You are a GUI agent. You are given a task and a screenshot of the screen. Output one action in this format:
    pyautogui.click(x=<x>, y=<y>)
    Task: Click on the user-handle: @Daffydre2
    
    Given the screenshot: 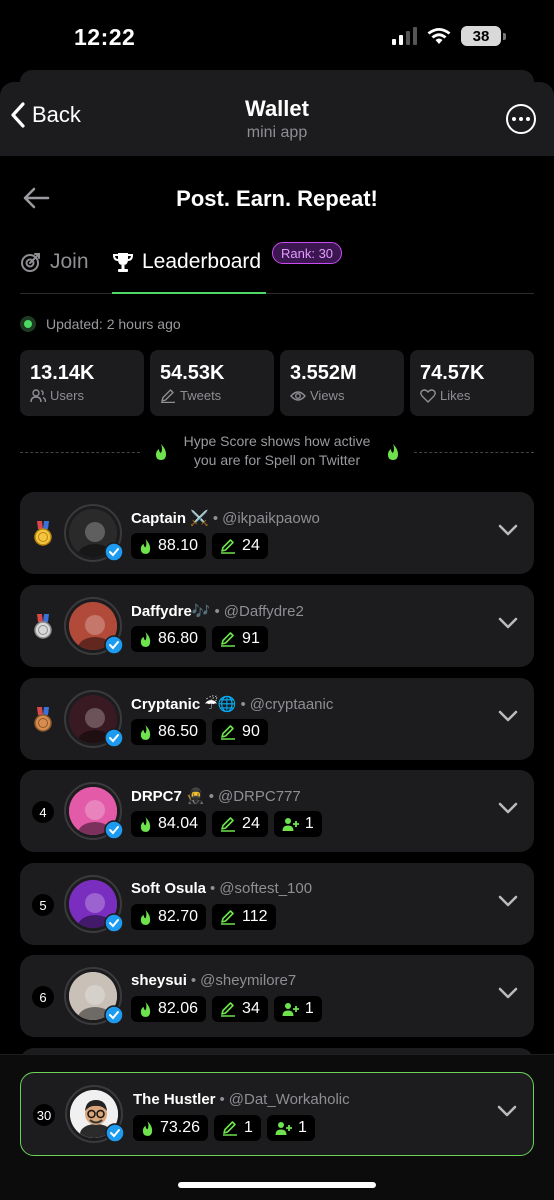 What is the action you would take?
    pyautogui.click(x=263, y=611)
    